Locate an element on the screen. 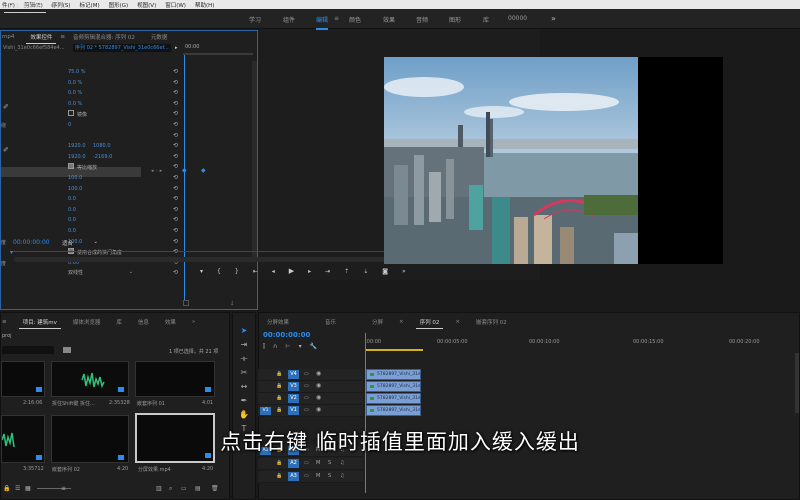  workspace-tab-custom: 00000 is located at coordinates (517, 18).